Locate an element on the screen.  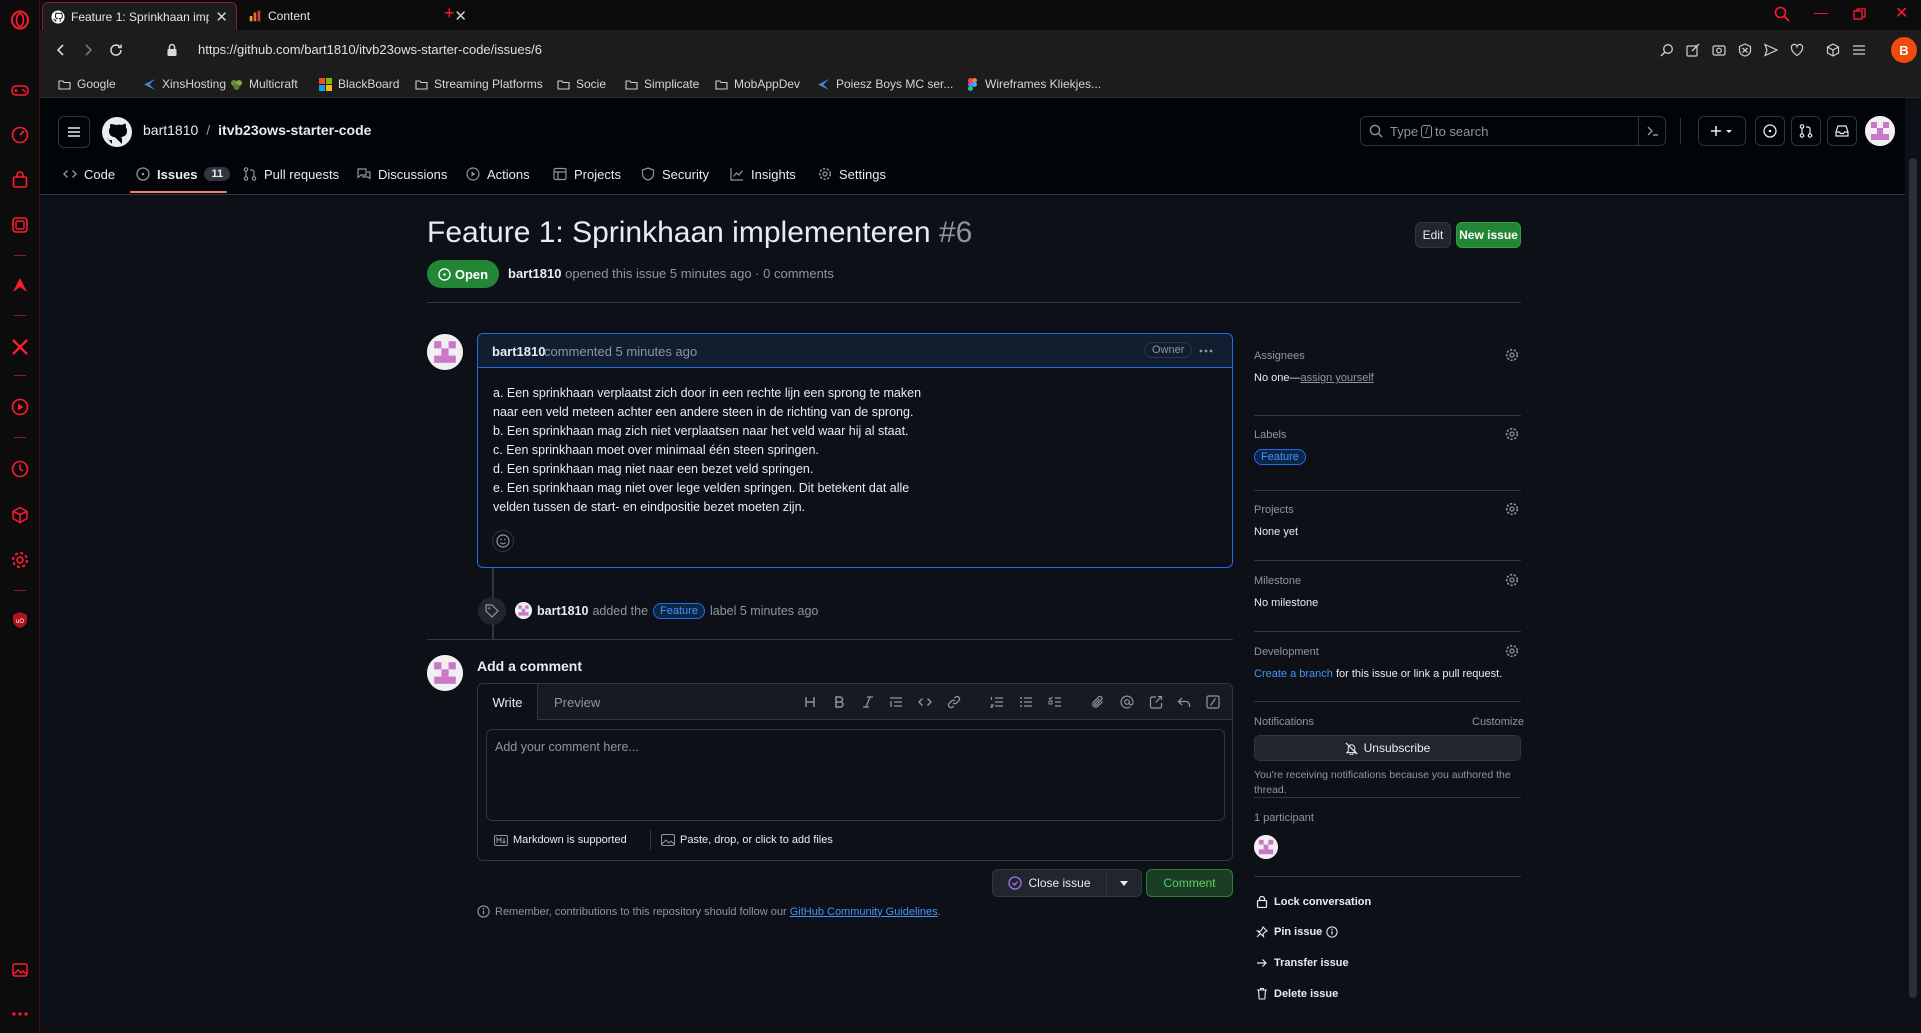
bookmark-item: Simplicate is located at coordinates (662, 84).